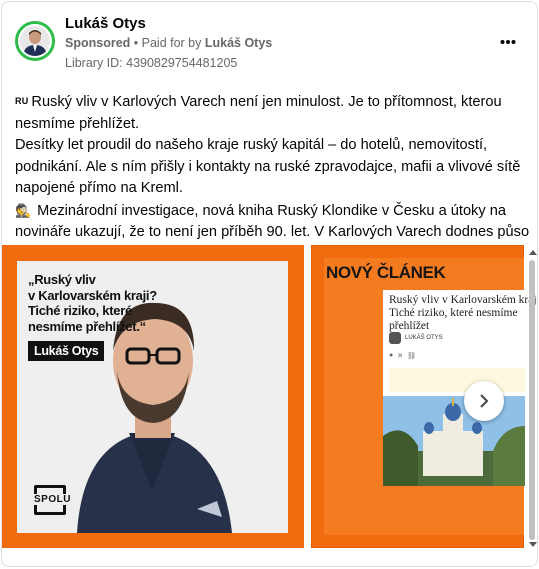 This screenshot has width=539, height=569. I want to click on scroll-down-arrow, so click(533, 544).